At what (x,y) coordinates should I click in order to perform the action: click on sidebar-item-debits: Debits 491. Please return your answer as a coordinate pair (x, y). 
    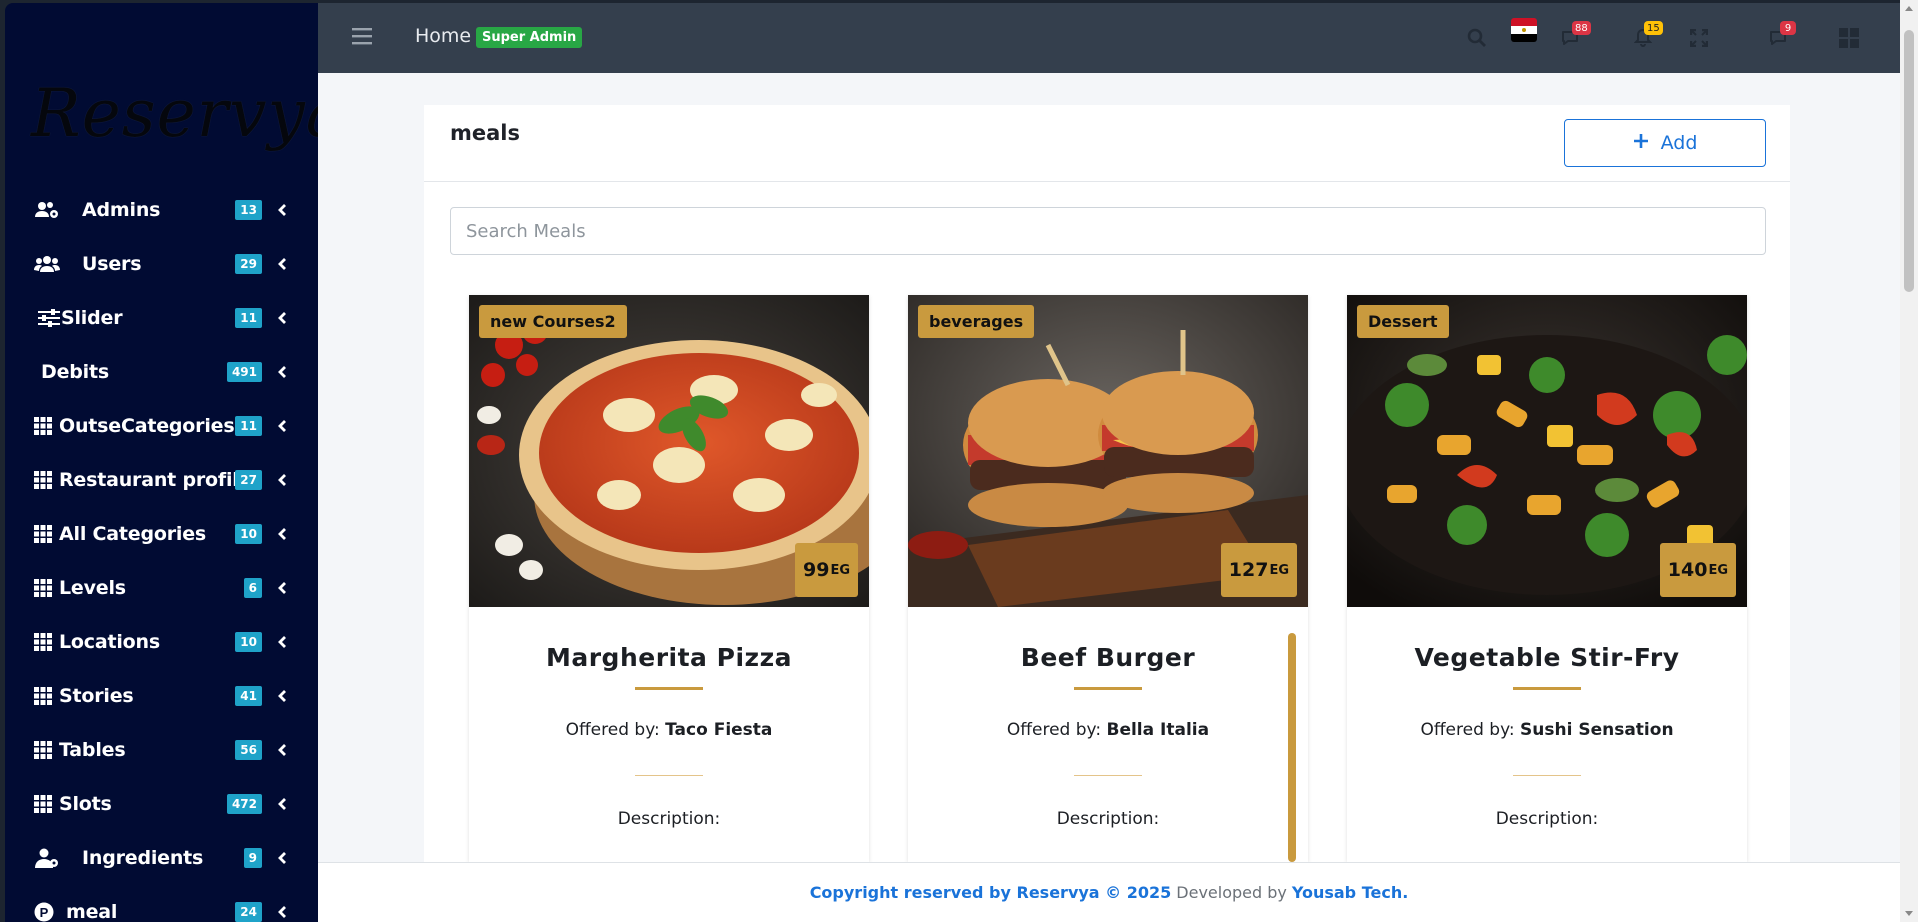
    Looking at the image, I should click on (161, 372).